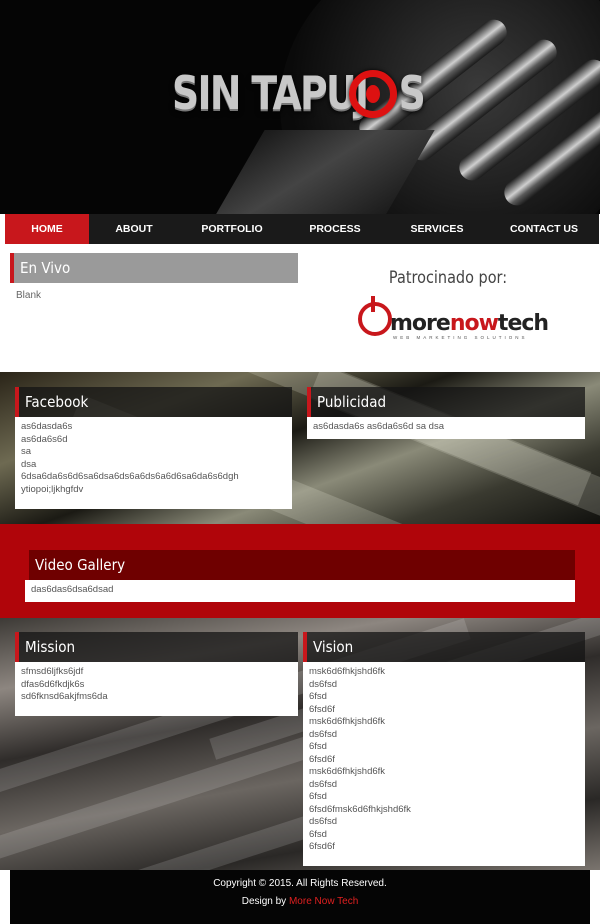 The image size is (600, 924). What do you see at coordinates (153, 402) in the screenshot?
I see `facebook-heading: Facebook` at bounding box center [153, 402].